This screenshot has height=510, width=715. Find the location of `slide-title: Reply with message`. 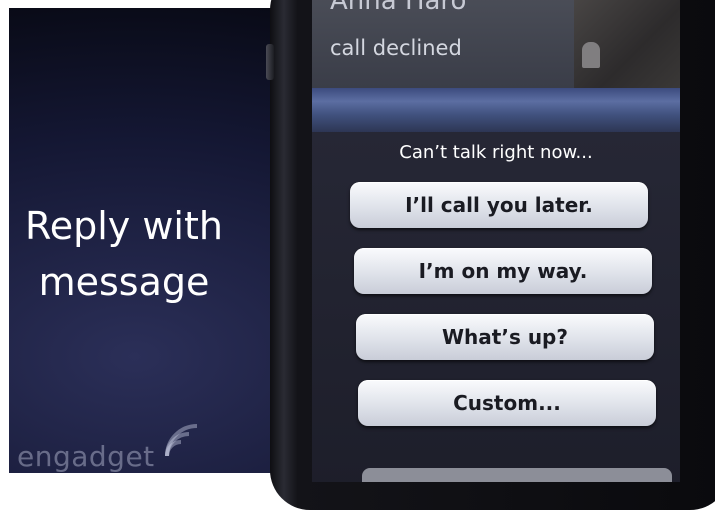

slide-title: Reply with message is located at coordinates (124, 254).